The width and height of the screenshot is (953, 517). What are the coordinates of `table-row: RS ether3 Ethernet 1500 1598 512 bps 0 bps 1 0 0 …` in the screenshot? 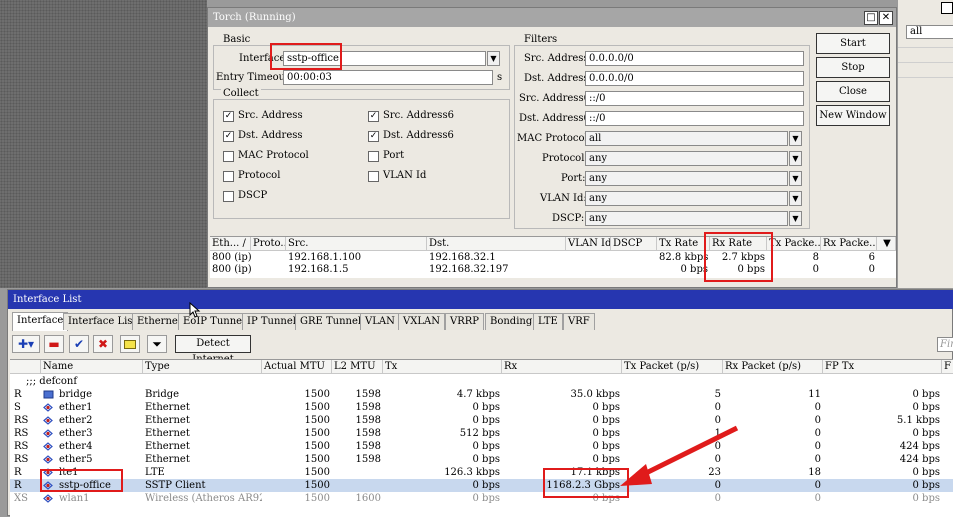 It's located at (481, 433).